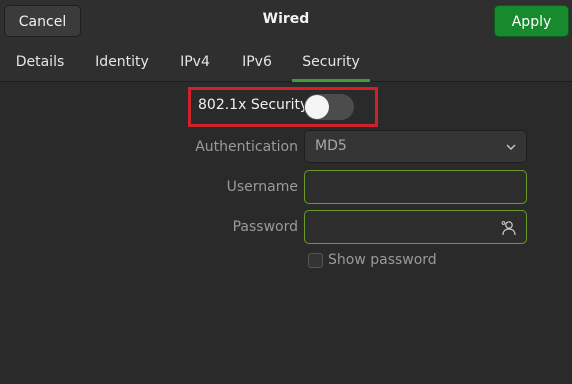 The width and height of the screenshot is (572, 384). Describe the element at coordinates (415, 187) in the screenshot. I see `username-field` at that location.